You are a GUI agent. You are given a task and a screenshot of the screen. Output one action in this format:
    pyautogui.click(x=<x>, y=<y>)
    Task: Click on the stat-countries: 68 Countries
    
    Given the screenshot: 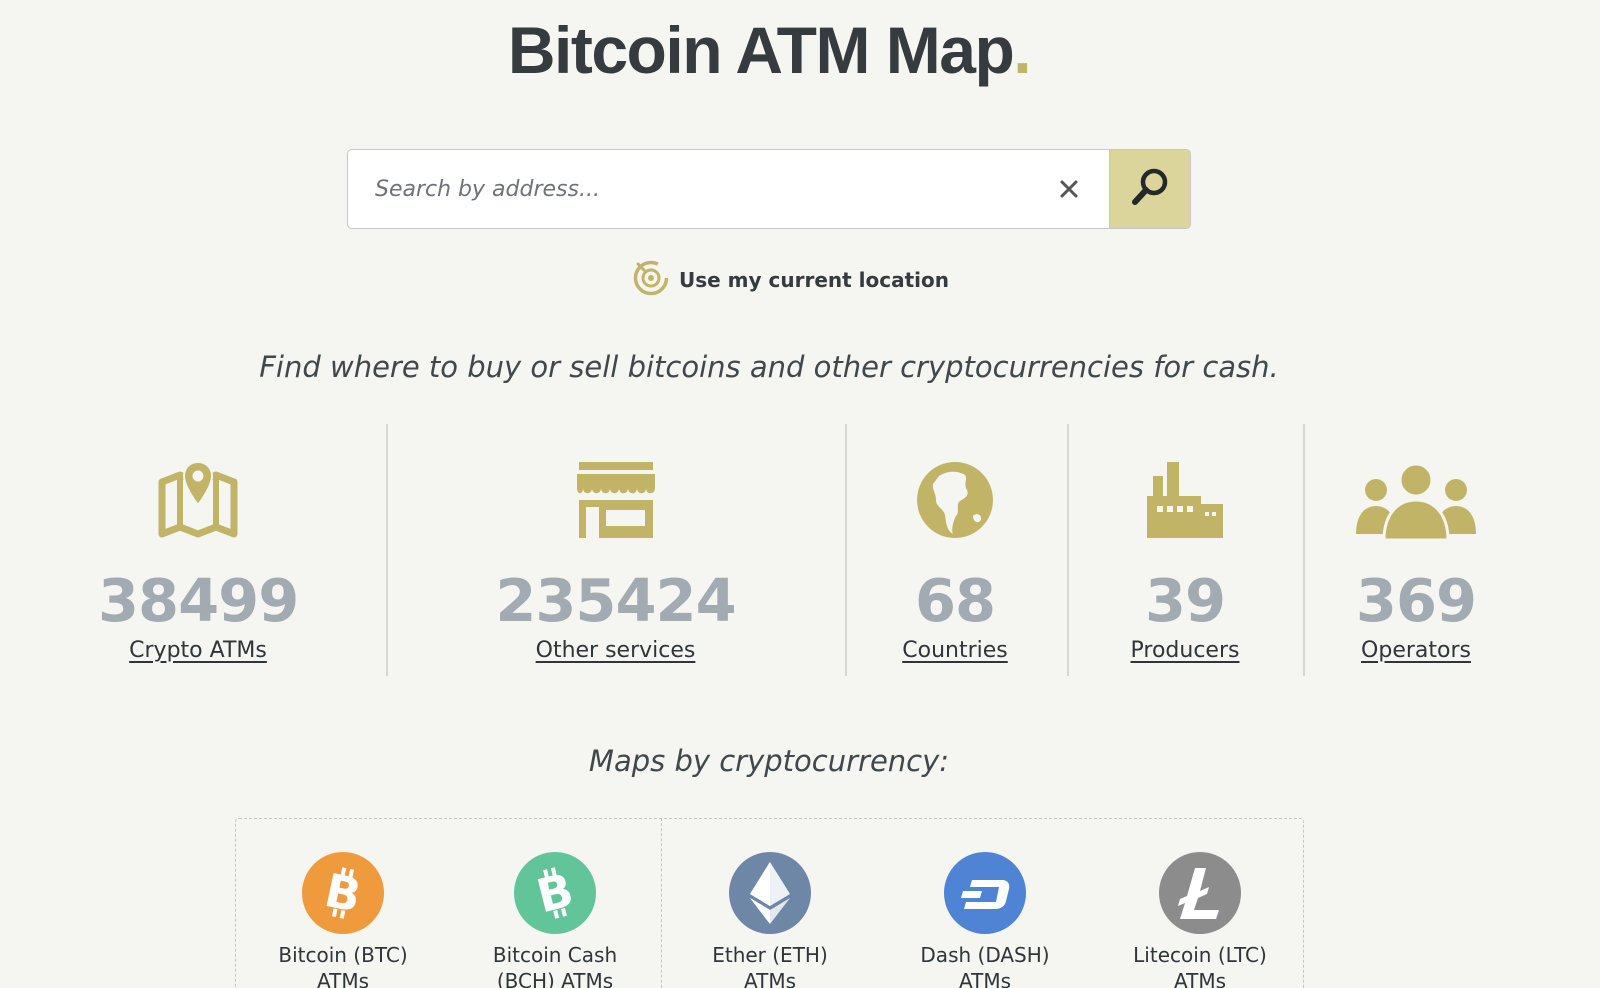 What is the action you would take?
    pyautogui.click(x=955, y=550)
    